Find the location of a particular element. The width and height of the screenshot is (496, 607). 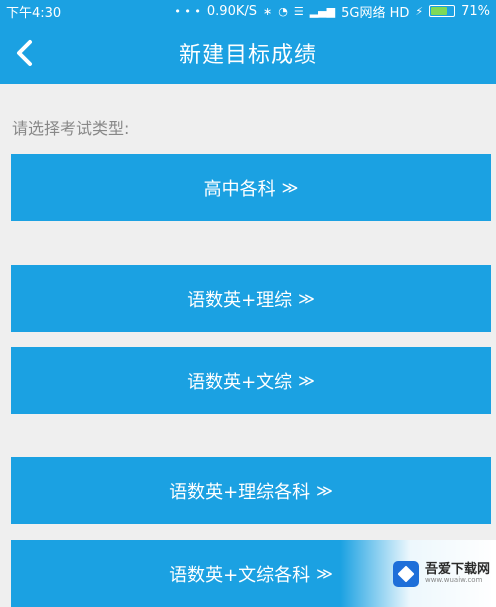

page-title: 新建目标成绩 is located at coordinates (247, 55).